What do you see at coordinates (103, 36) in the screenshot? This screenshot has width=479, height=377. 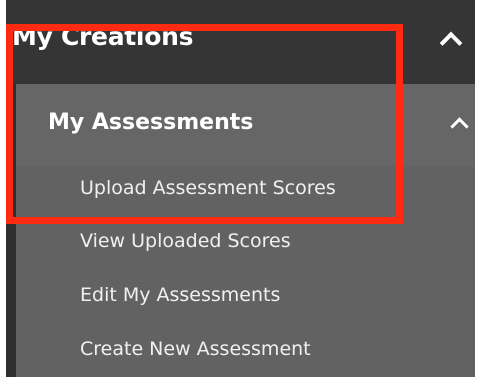 I see `my-creations-title: My Creations` at bounding box center [103, 36].